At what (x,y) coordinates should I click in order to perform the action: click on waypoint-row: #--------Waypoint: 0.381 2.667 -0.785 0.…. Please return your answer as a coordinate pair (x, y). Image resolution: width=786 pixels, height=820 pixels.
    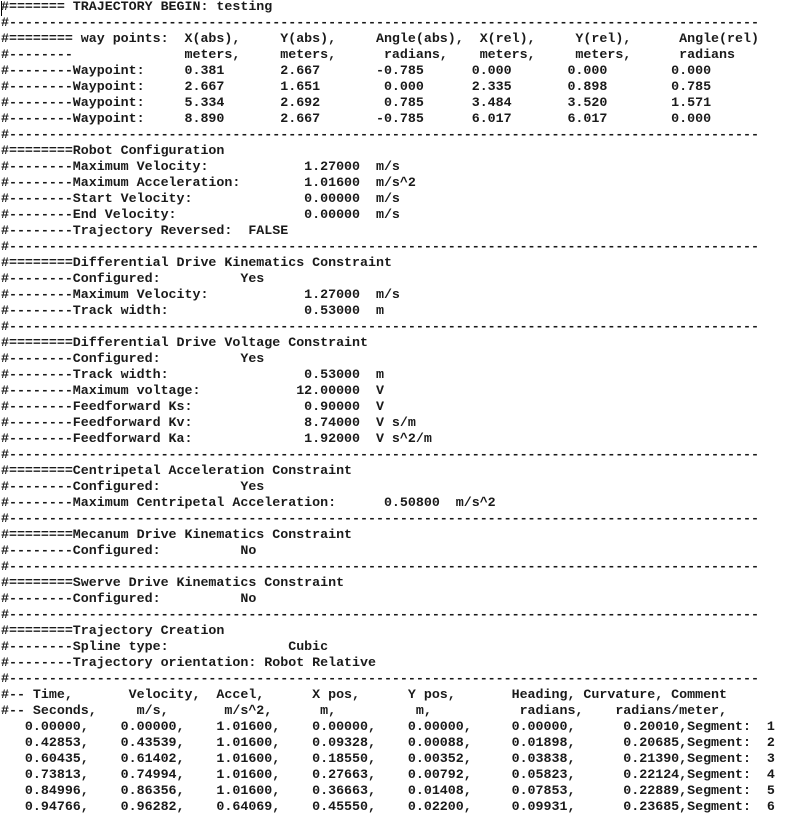
    Looking at the image, I should click on (356, 71).